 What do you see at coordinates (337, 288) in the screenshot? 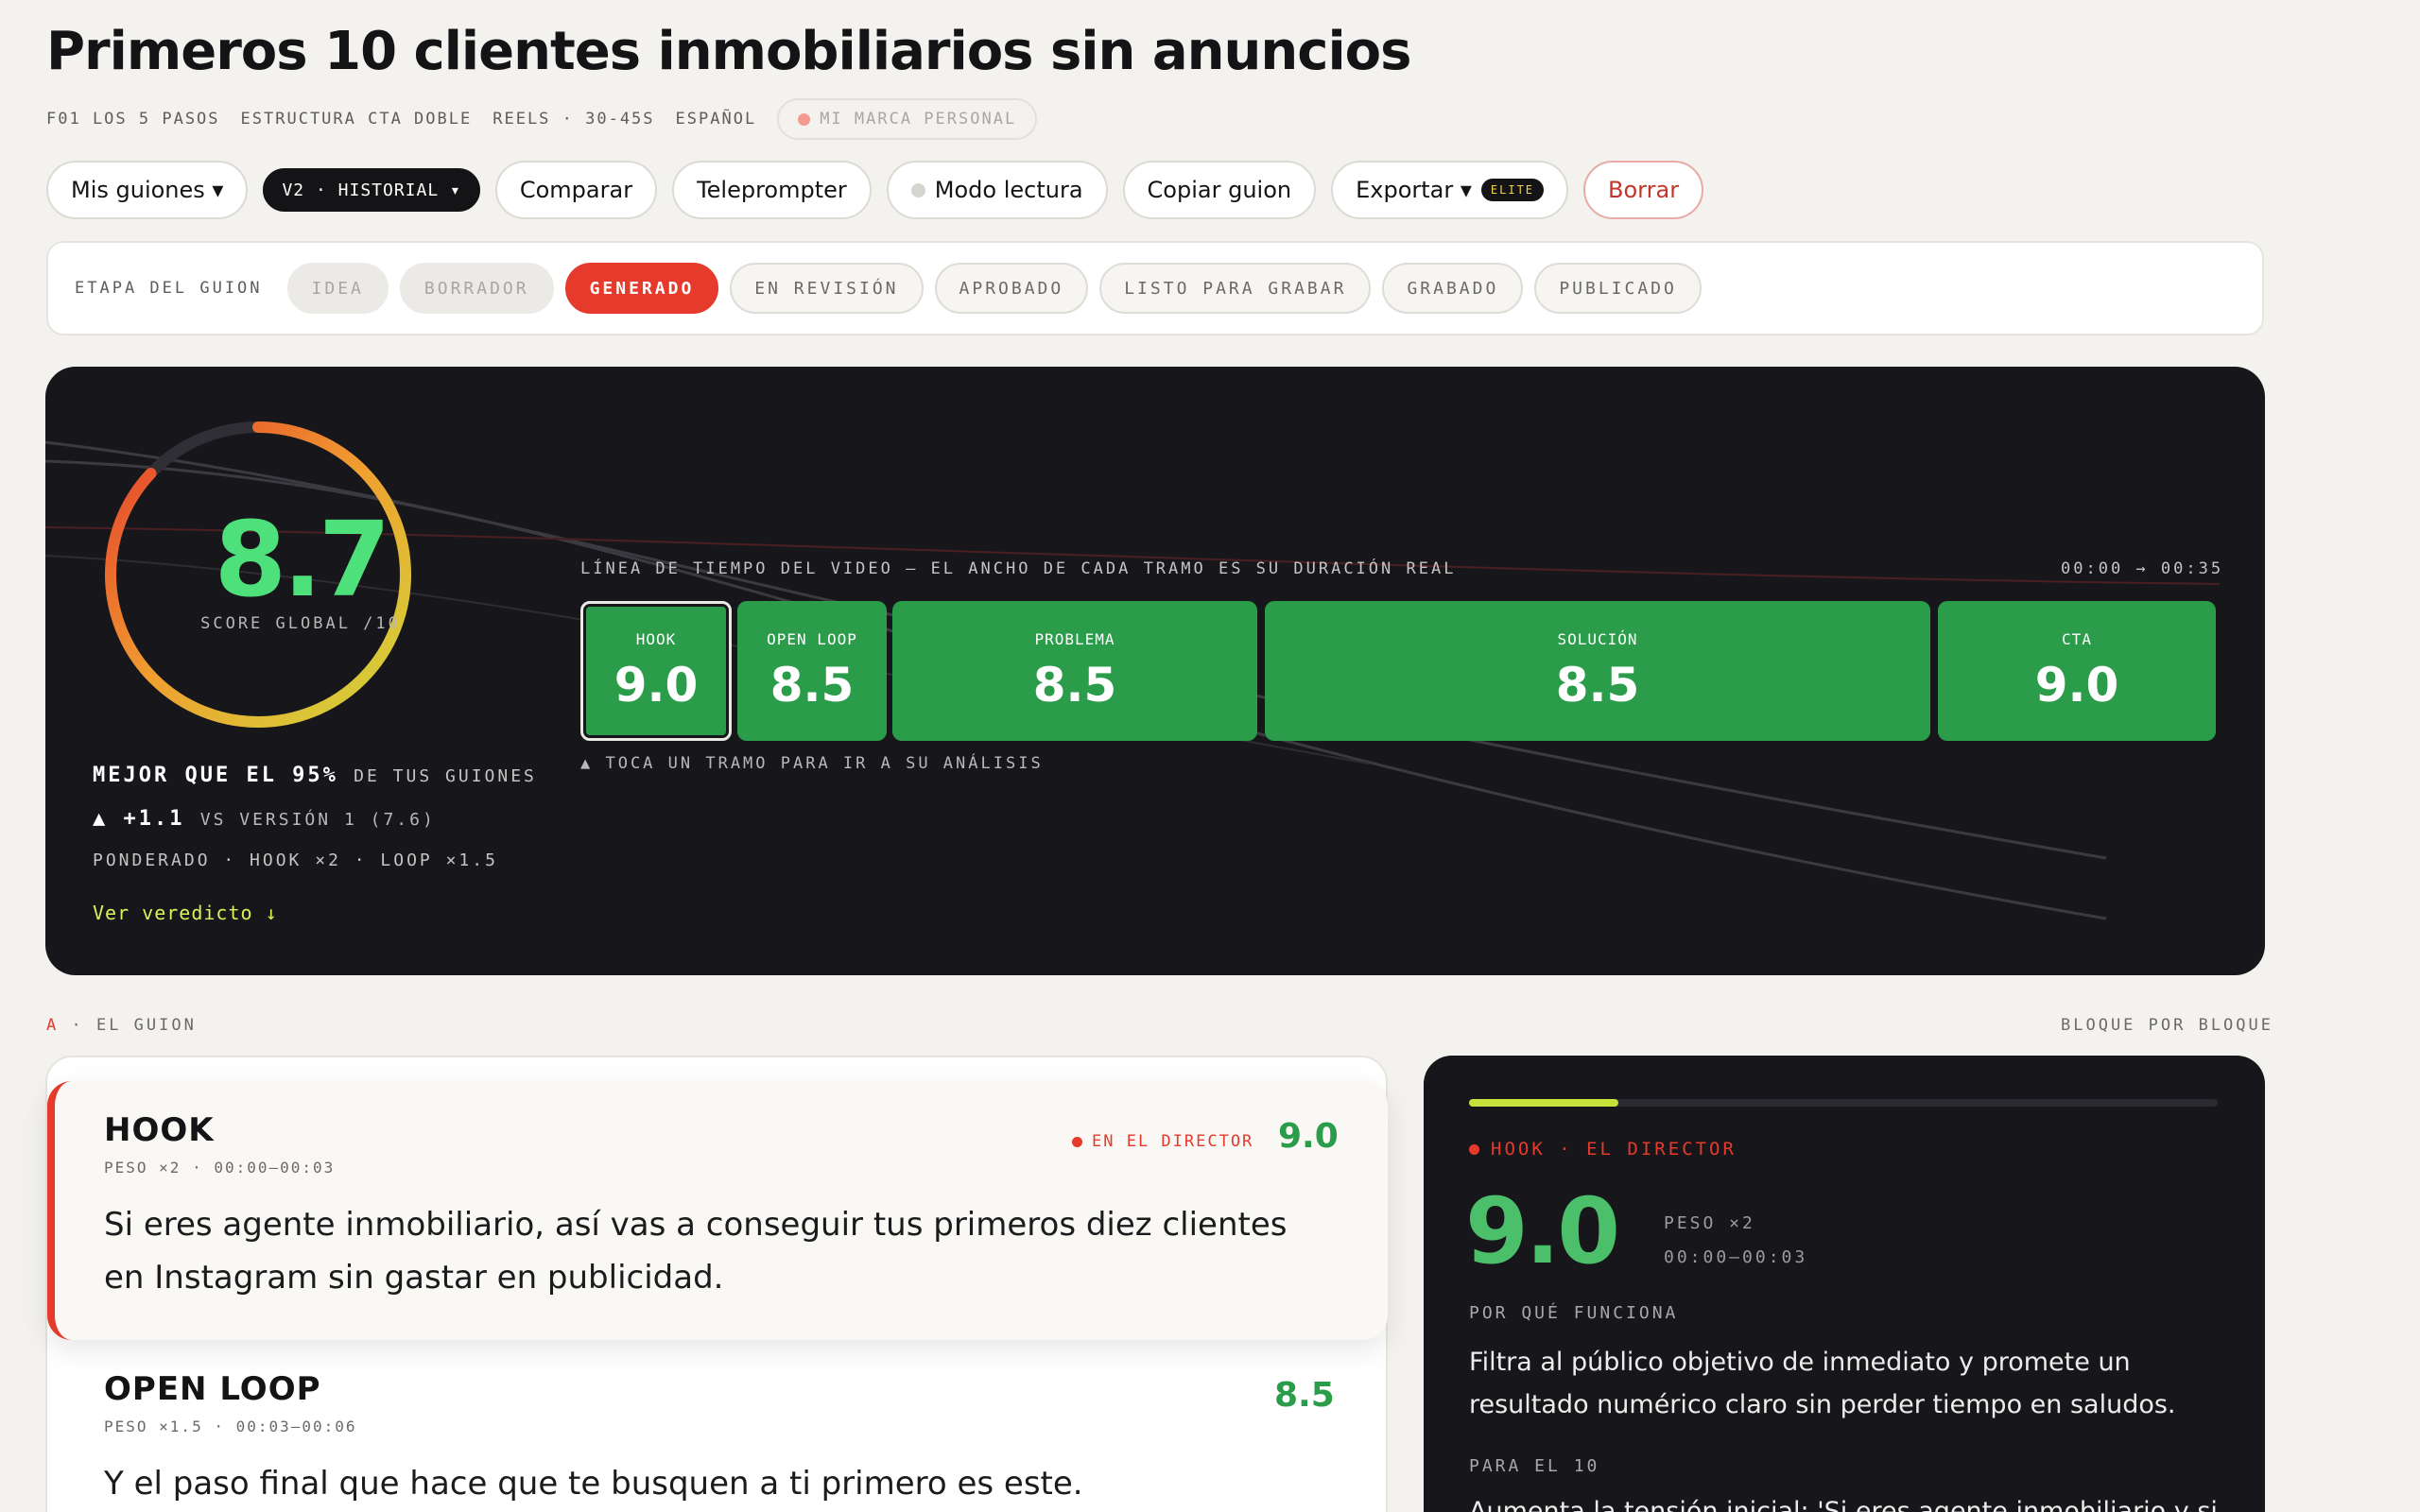
I see `stage-idea: IDEA` at bounding box center [337, 288].